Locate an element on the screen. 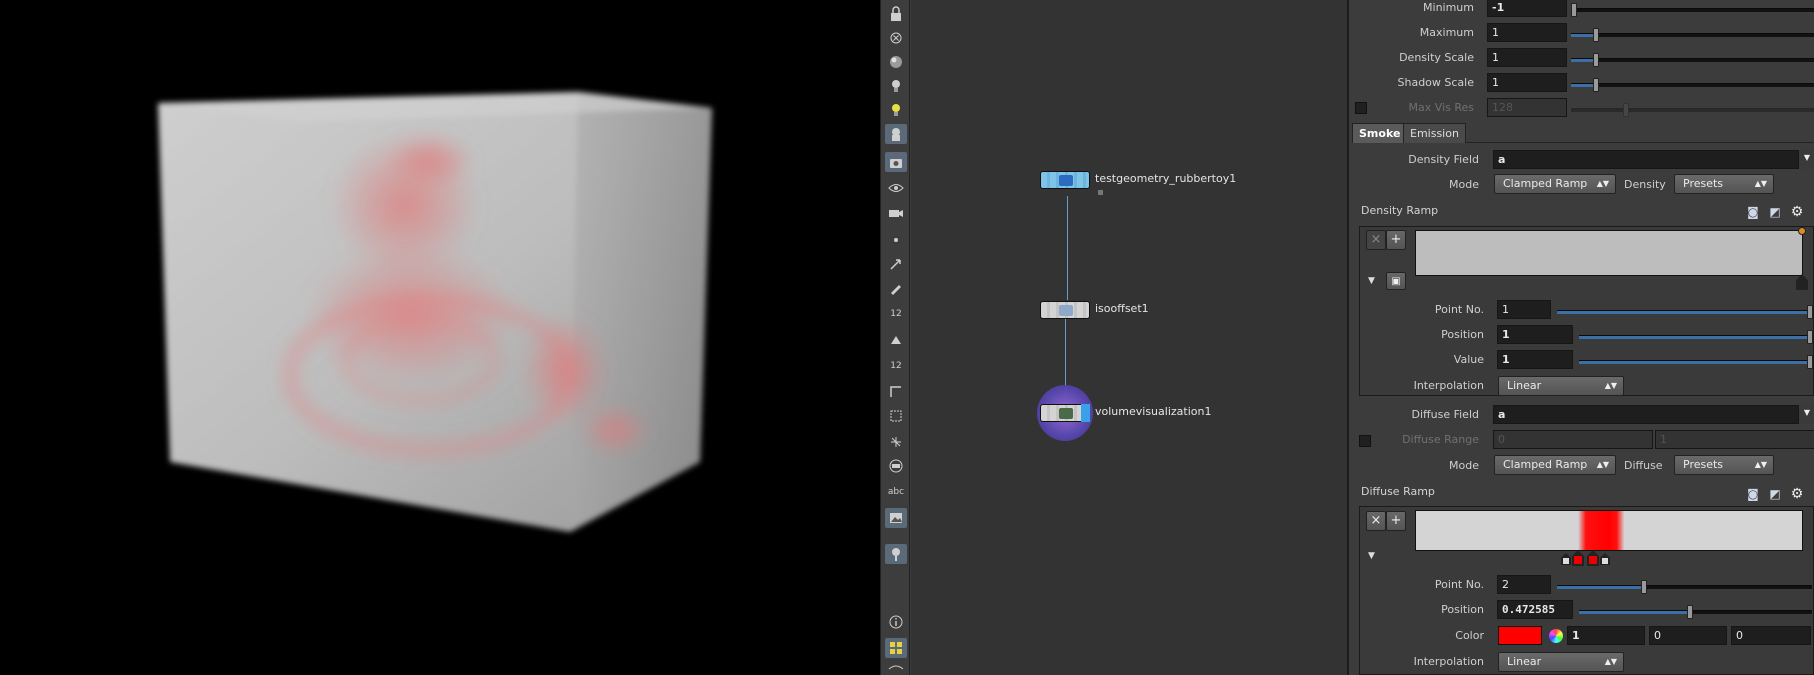 The height and width of the screenshot is (675, 1814). diffuse-ramp-gradient is located at coordinates (1609, 530).